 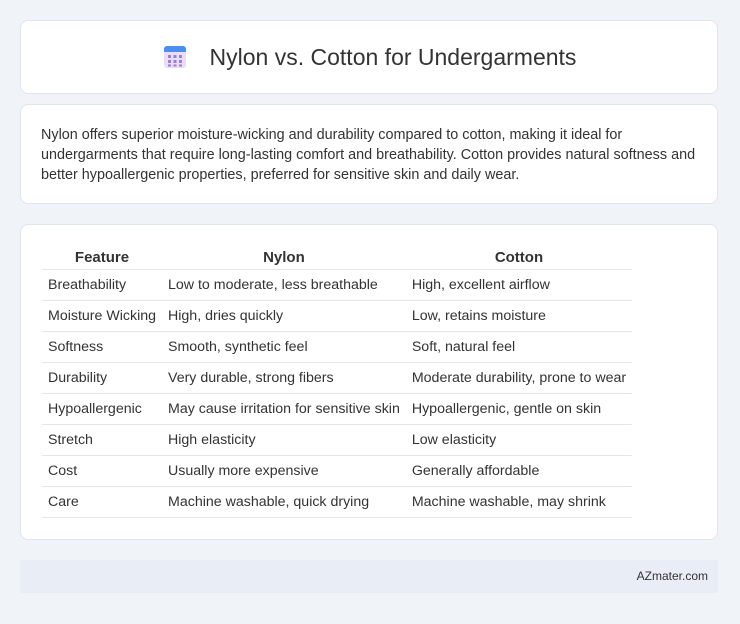 I want to click on cell-nylon: High elasticity, so click(x=284, y=440).